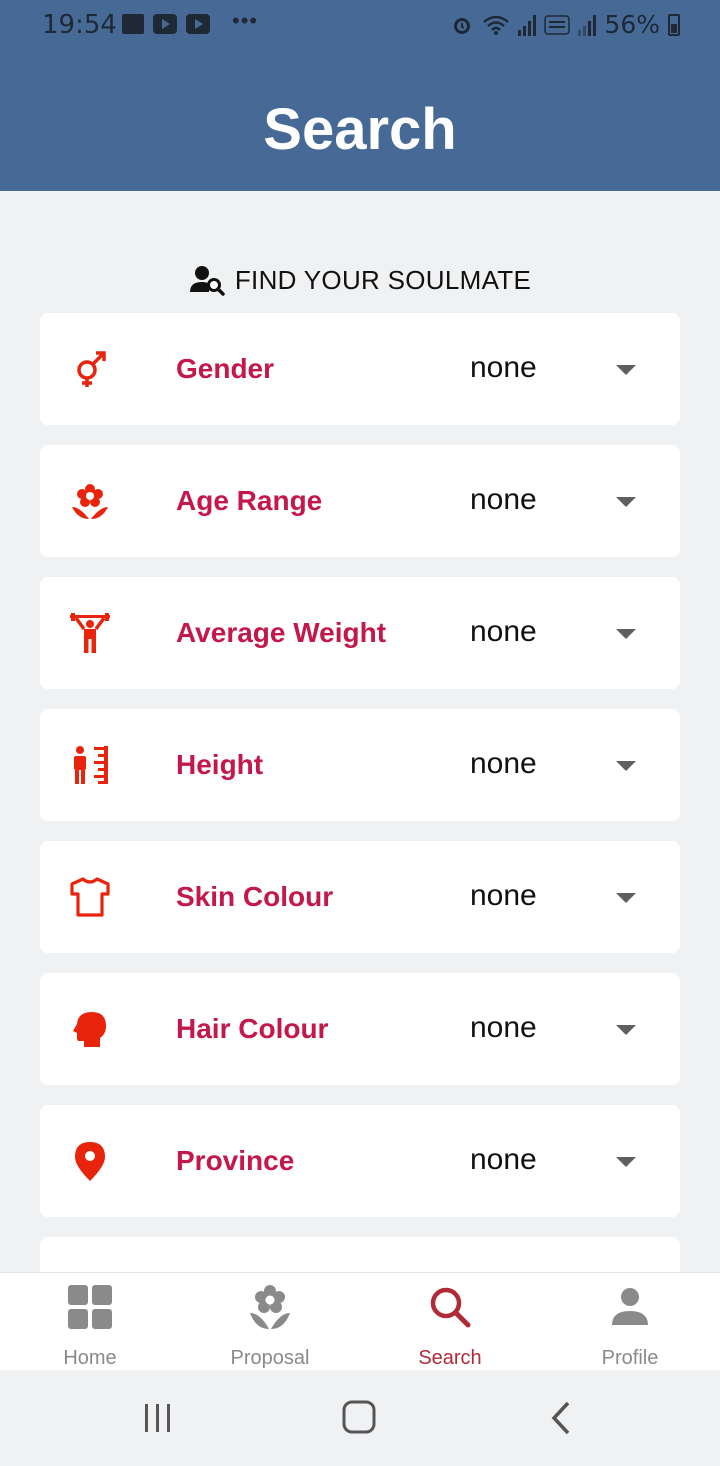 The width and height of the screenshot is (720, 1466). Describe the element at coordinates (270, 1358) in the screenshot. I see `nav-label: Proposal` at that location.